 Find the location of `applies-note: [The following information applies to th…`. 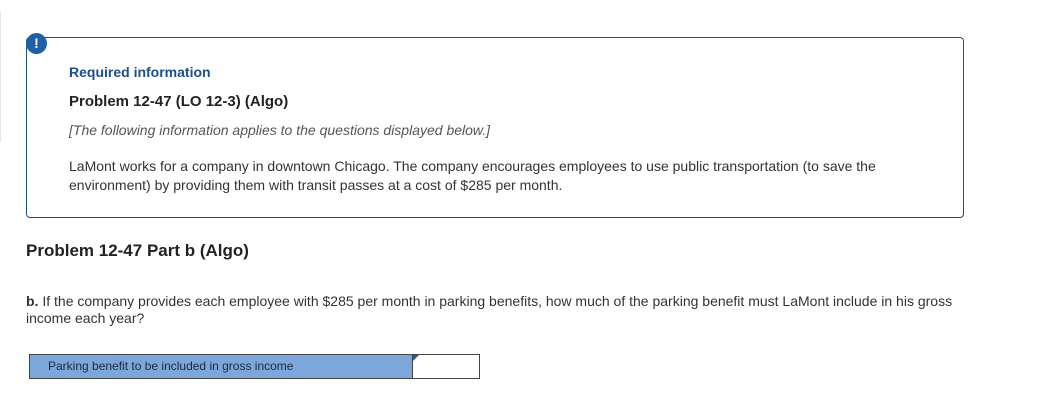

applies-note: [The following information applies to th… is located at coordinates (280, 130).